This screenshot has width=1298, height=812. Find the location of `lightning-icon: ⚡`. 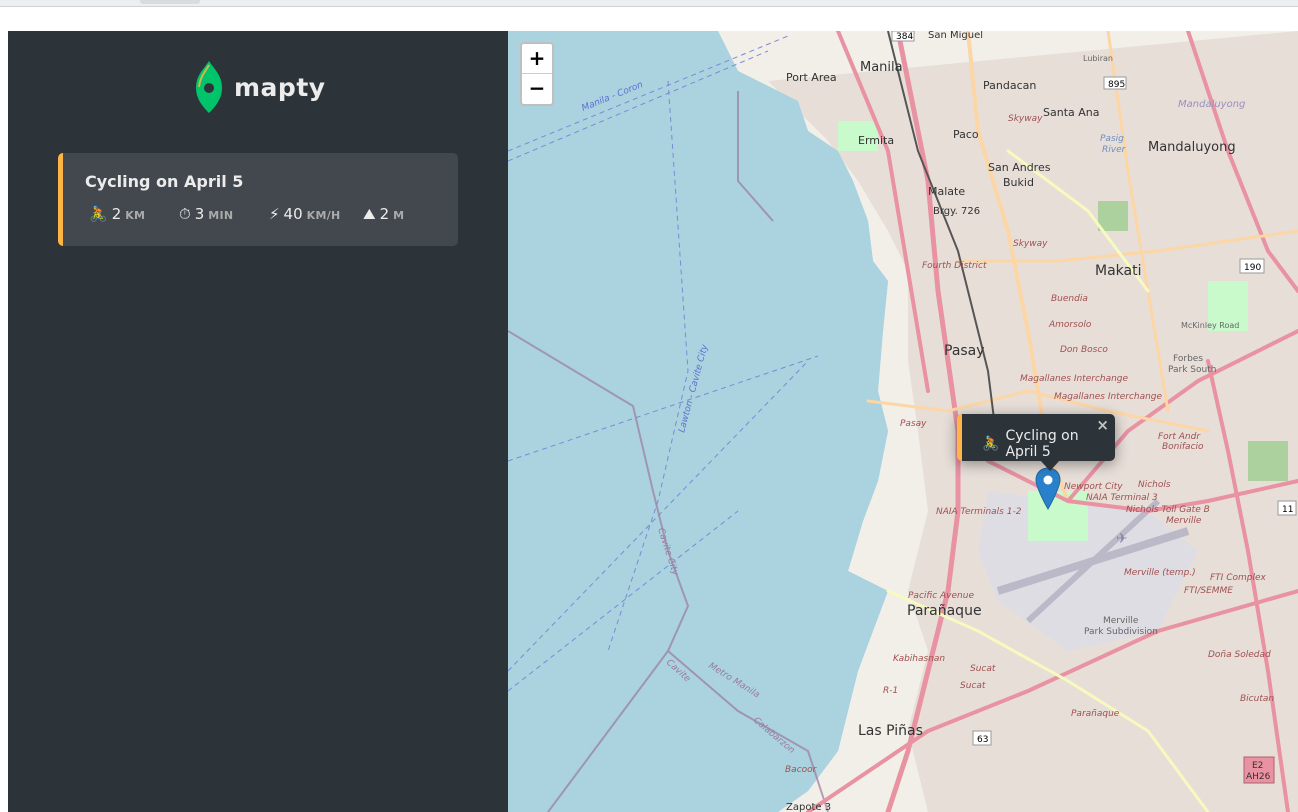

lightning-icon: ⚡ is located at coordinates (274, 214).